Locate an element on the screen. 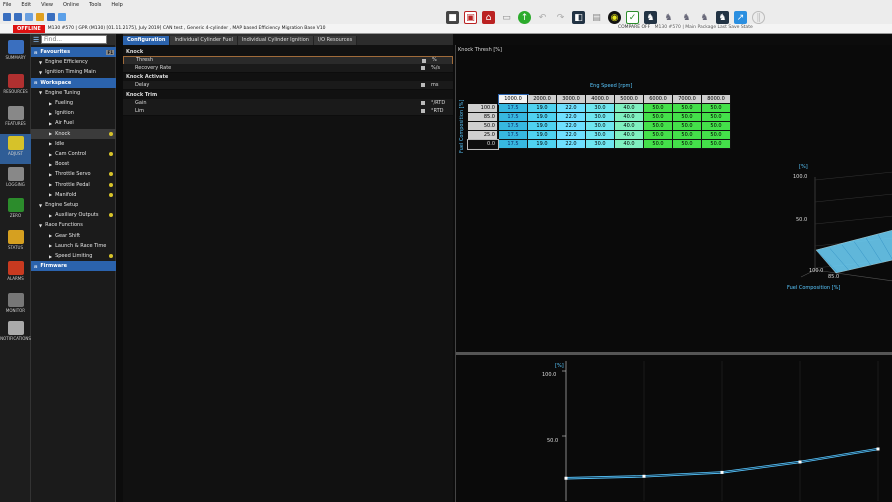 Image resolution: width=892 pixels, height=502 pixels. surface-grid-line is located at coordinates (853, 176).